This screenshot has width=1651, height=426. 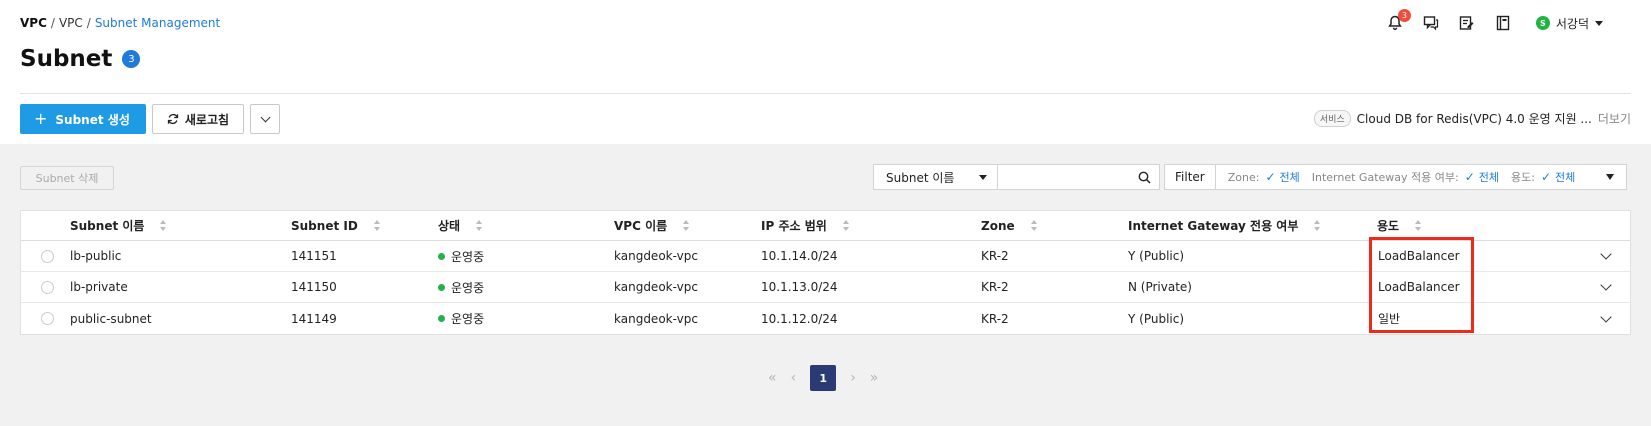 What do you see at coordinates (1572, 23) in the screenshot?
I see `user-name: 서강덕` at bounding box center [1572, 23].